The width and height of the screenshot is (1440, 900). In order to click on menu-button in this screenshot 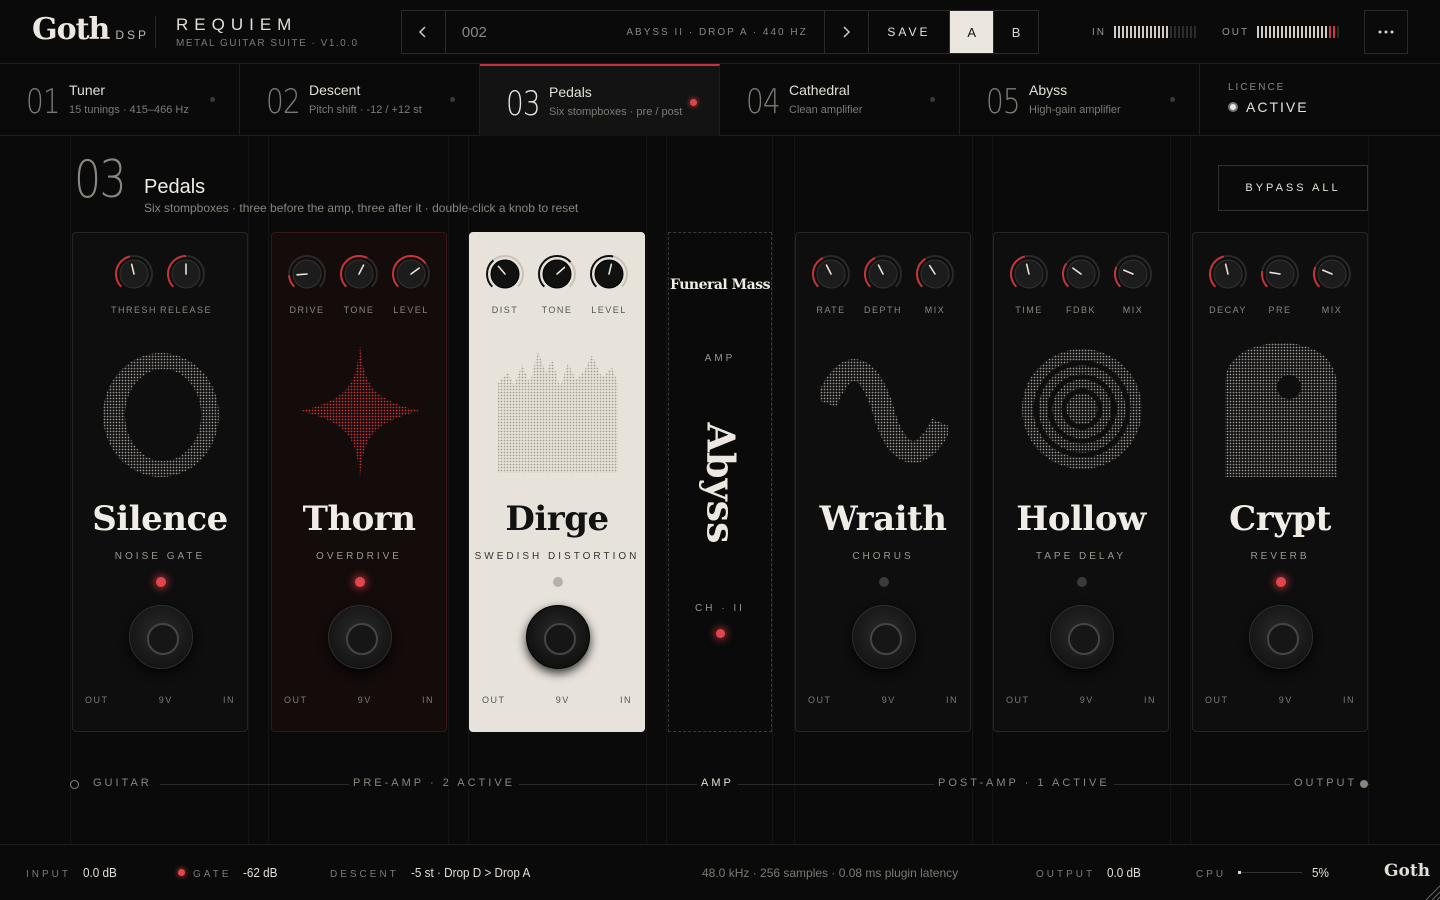, I will do `click(1386, 32)`.